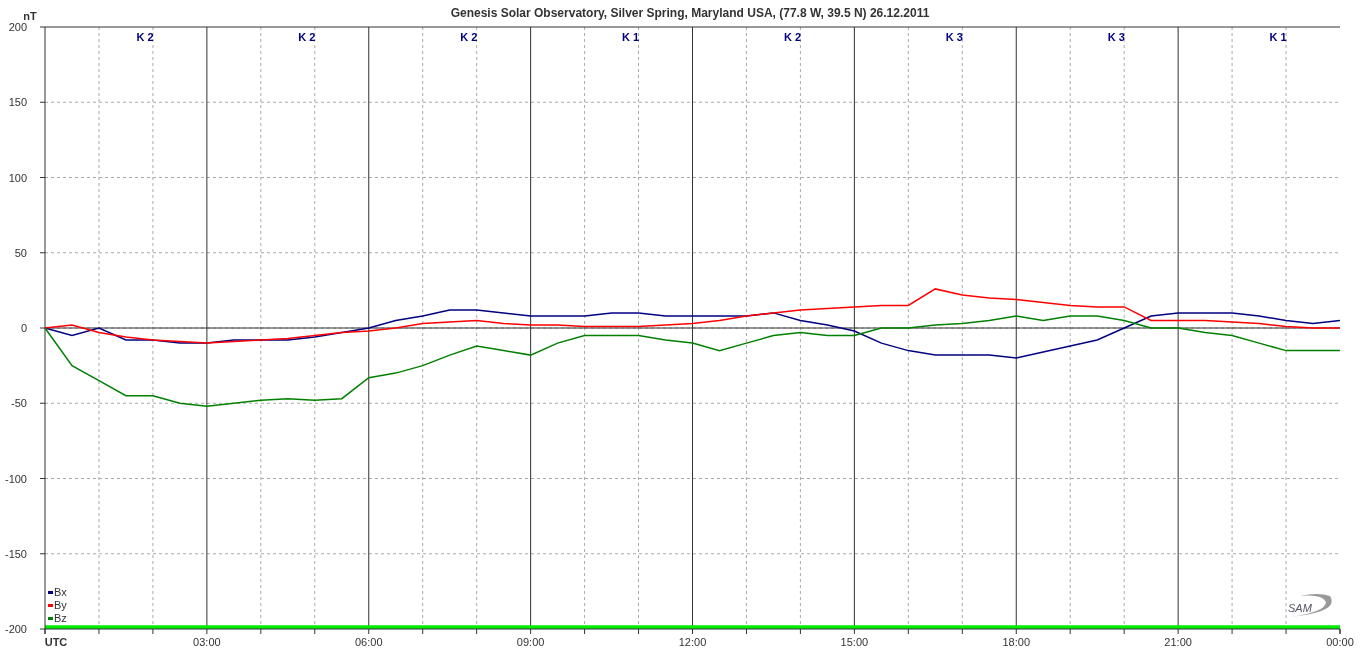  What do you see at coordinates (1310, 605) in the screenshot?
I see `logo-drawing: SAM` at bounding box center [1310, 605].